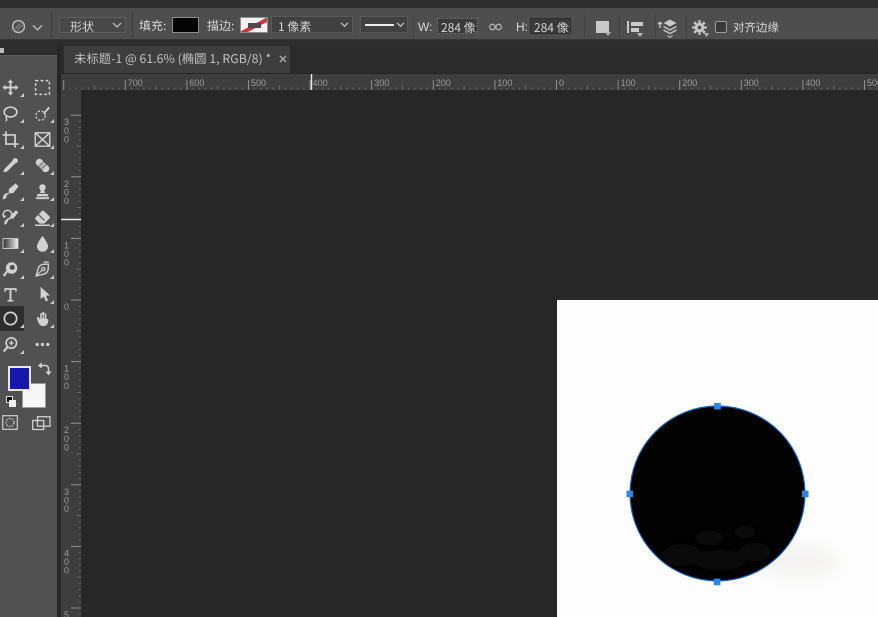 This screenshot has width=878, height=617. I want to click on svg-text: 5, so click(66, 613).